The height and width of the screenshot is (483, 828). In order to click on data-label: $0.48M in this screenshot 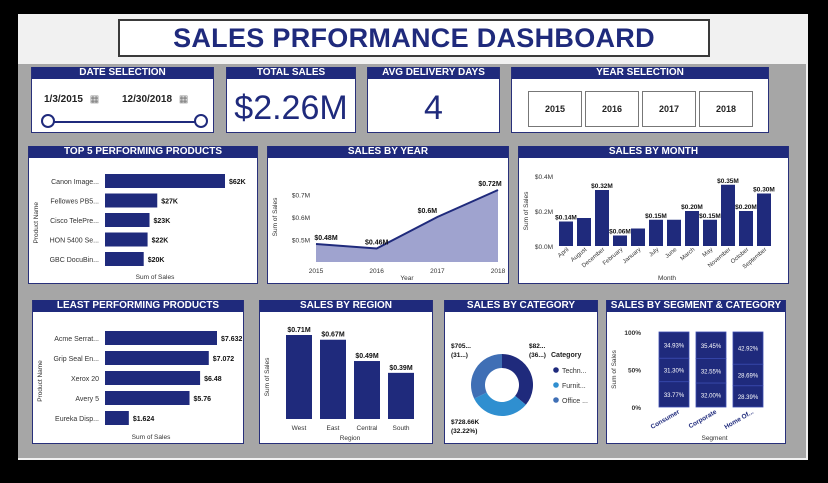, I will do `click(326, 238)`.